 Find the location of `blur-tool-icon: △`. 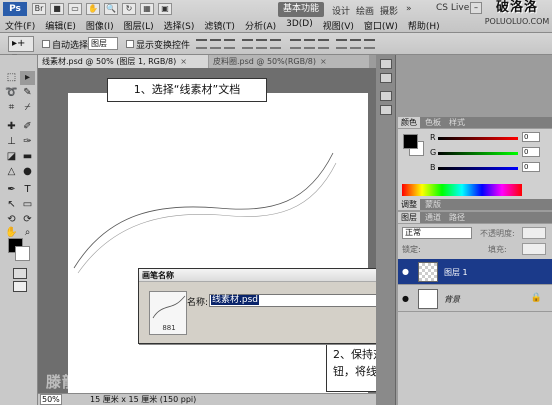

blur-tool-icon: △ is located at coordinates (11, 172).